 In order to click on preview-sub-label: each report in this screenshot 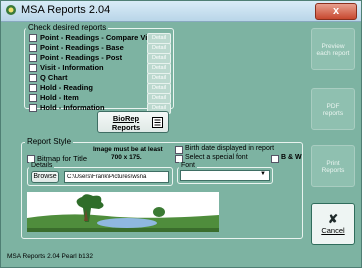, I will do `click(333, 53)`.